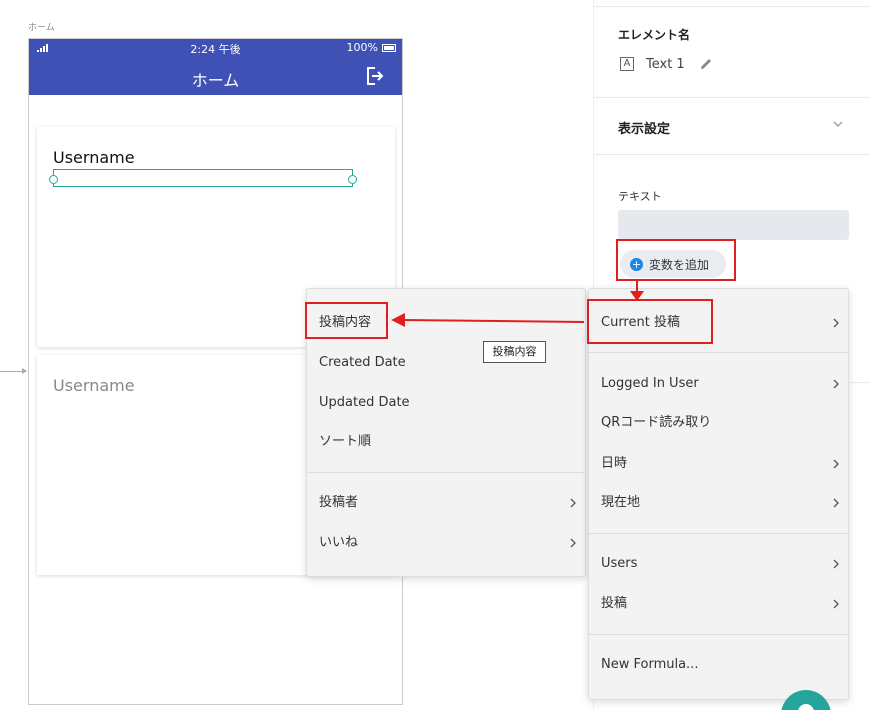  Describe the element at coordinates (446, 503) in the screenshot. I see `menu-item-poster: 投稿者` at that location.